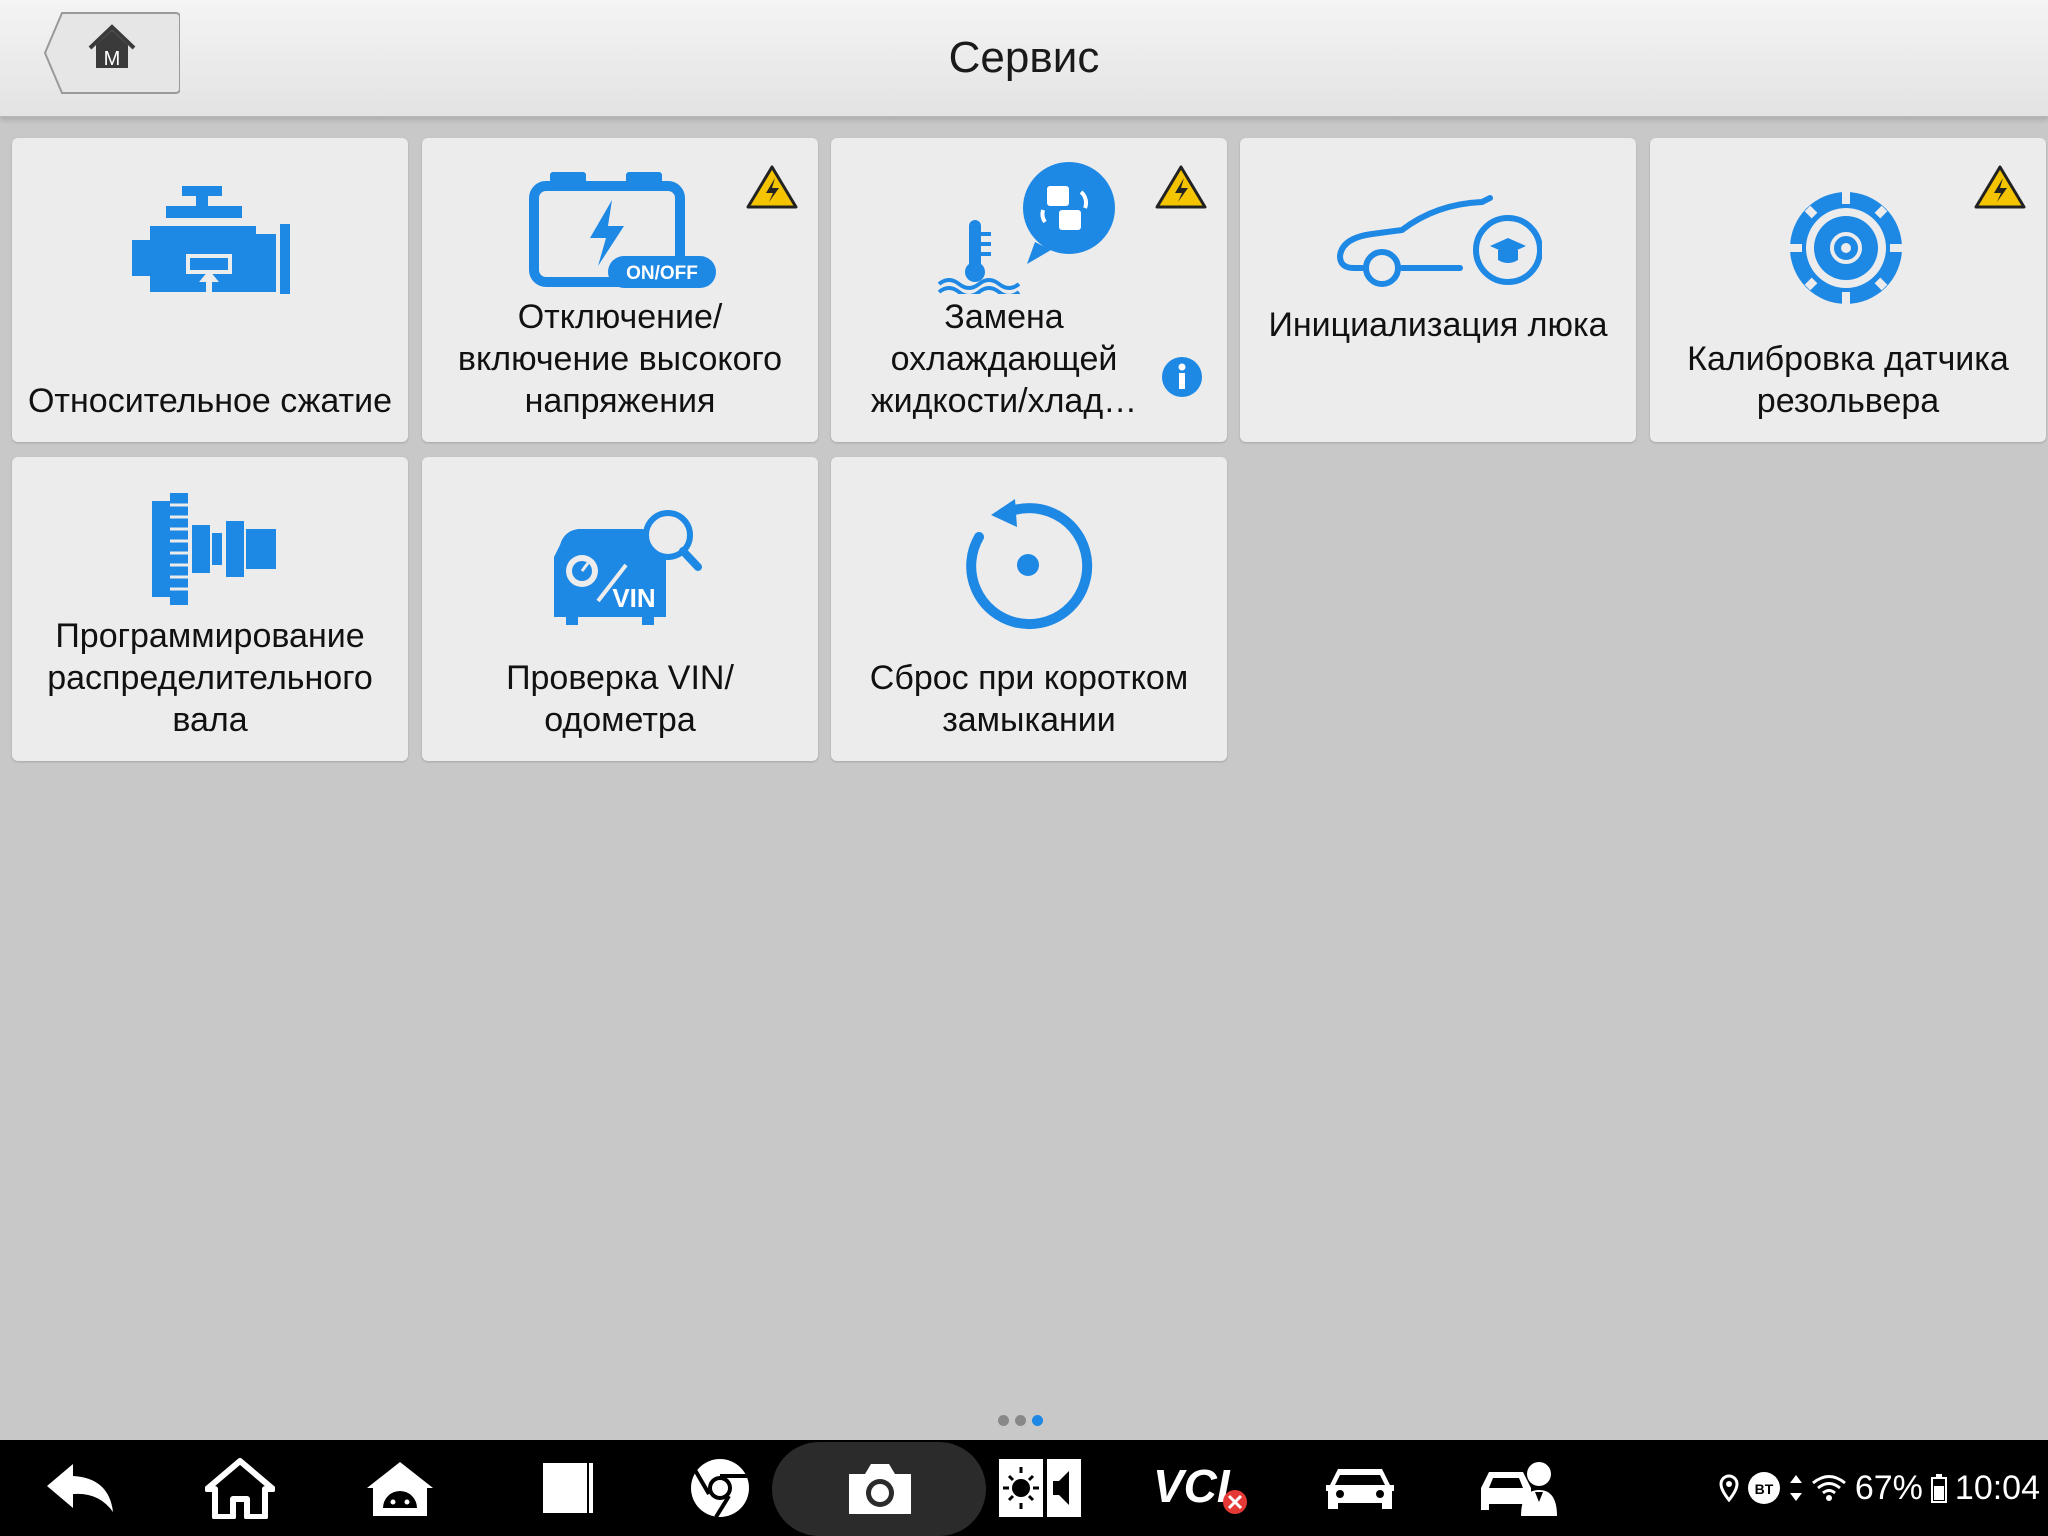 The image size is (2048, 1536). I want to click on tile-resolver-calibration: Калибровка датчика резольвера, so click(1848, 290).